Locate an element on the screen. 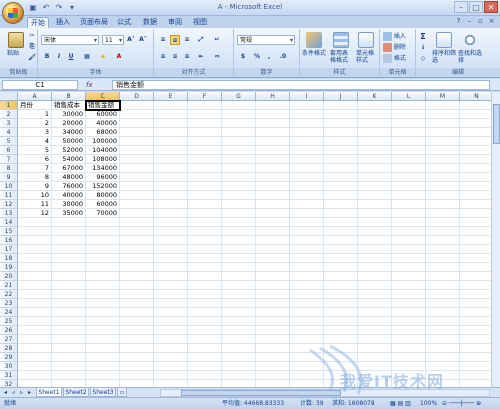 This screenshot has height=409, width=500. select-all-corner is located at coordinates (9, 96).